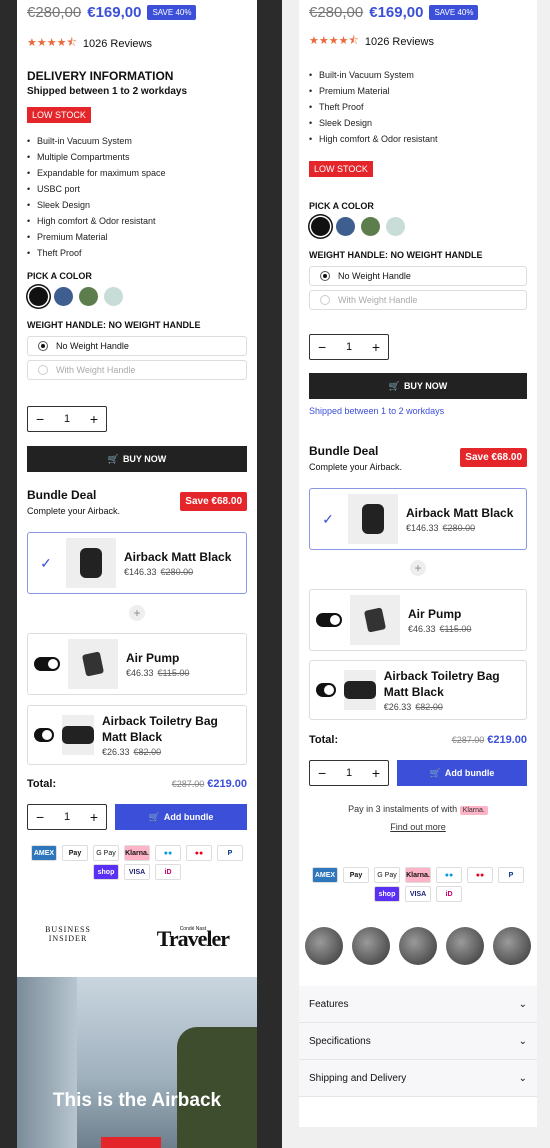  Describe the element at coordinates (455, 629) in the screenshot. I see `product-old-price: €115.00` at that location.